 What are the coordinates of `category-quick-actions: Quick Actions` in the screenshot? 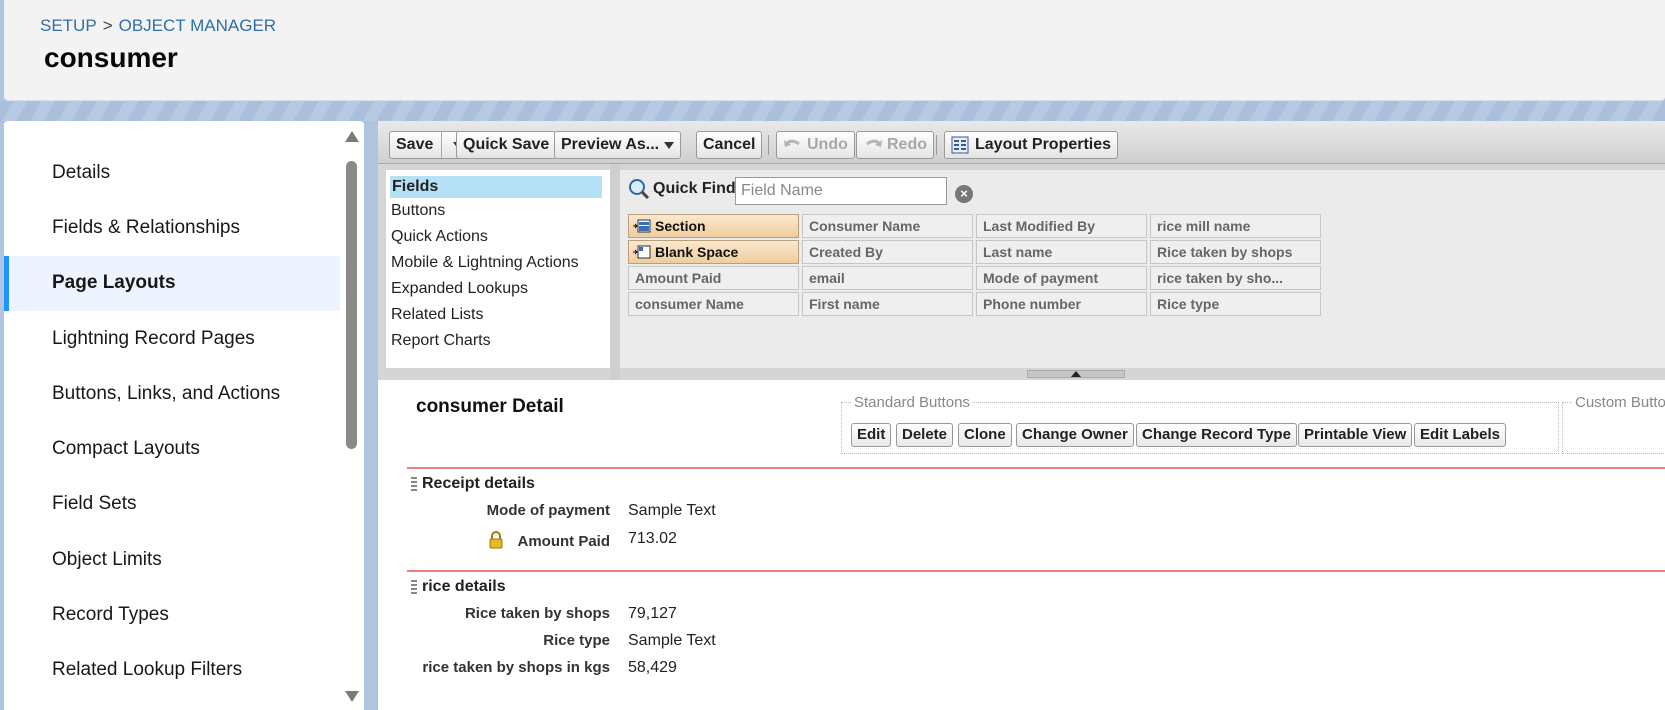 It's located at (498, 237).